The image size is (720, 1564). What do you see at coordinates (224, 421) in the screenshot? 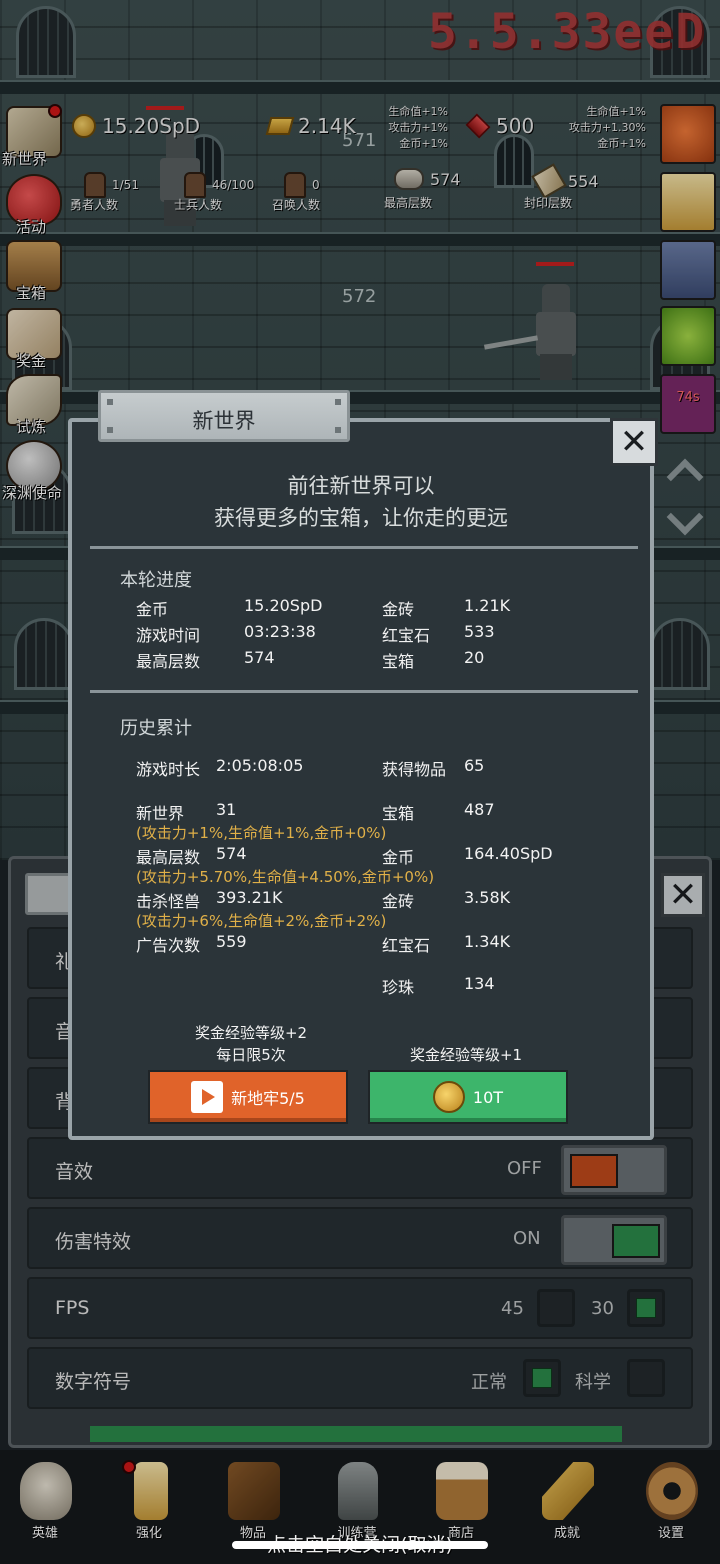
I see `dialog-title: 新世界` at bounding box center [224, 421].